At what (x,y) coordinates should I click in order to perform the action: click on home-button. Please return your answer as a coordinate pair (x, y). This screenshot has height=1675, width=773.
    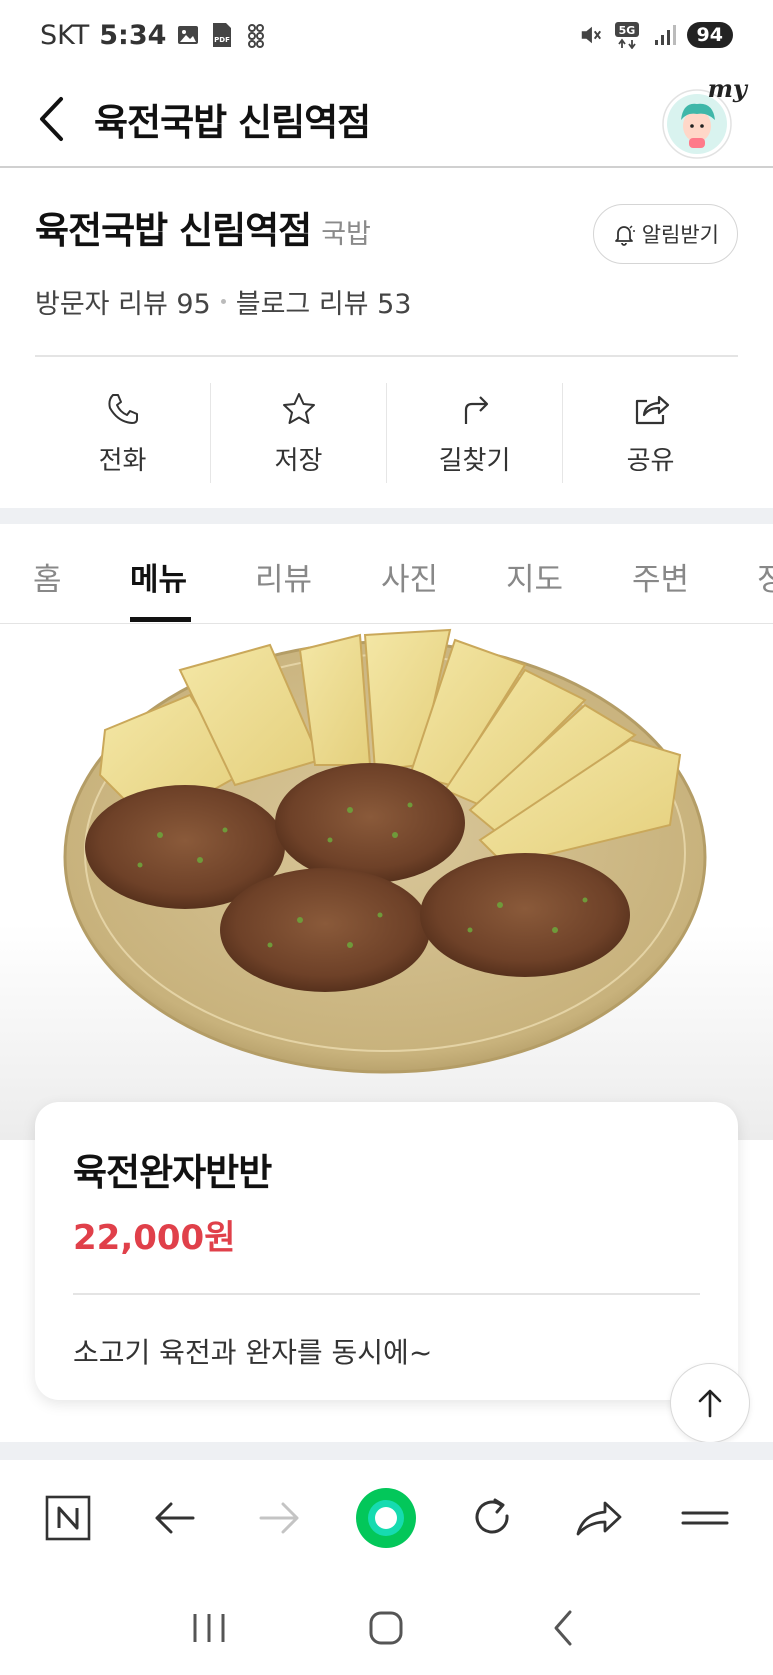
    Looking at the image, I should click on (386, 1628).